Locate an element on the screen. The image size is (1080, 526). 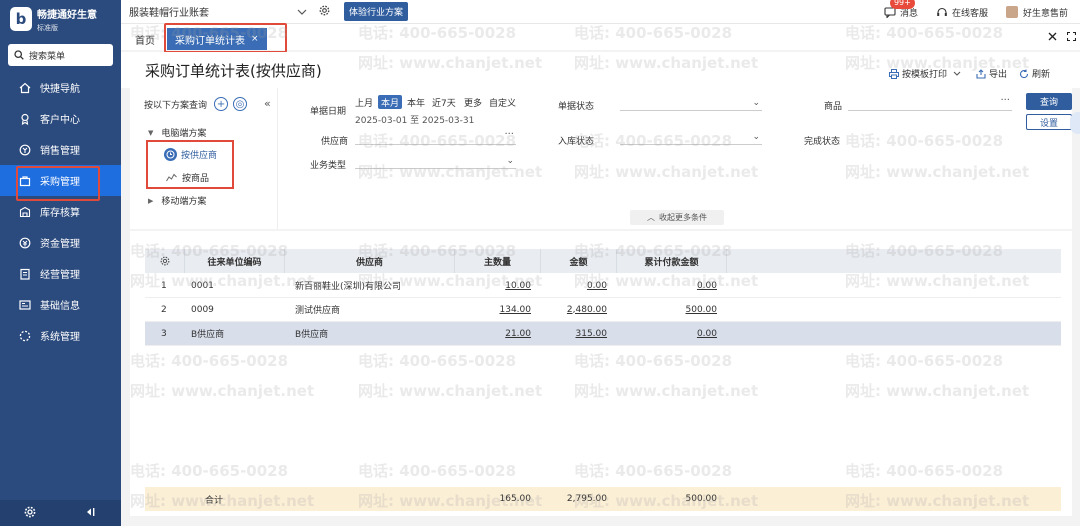
cell-supplier: 新百丽鞋业(深圳)有限公司 is located at coordinates (348, 287).